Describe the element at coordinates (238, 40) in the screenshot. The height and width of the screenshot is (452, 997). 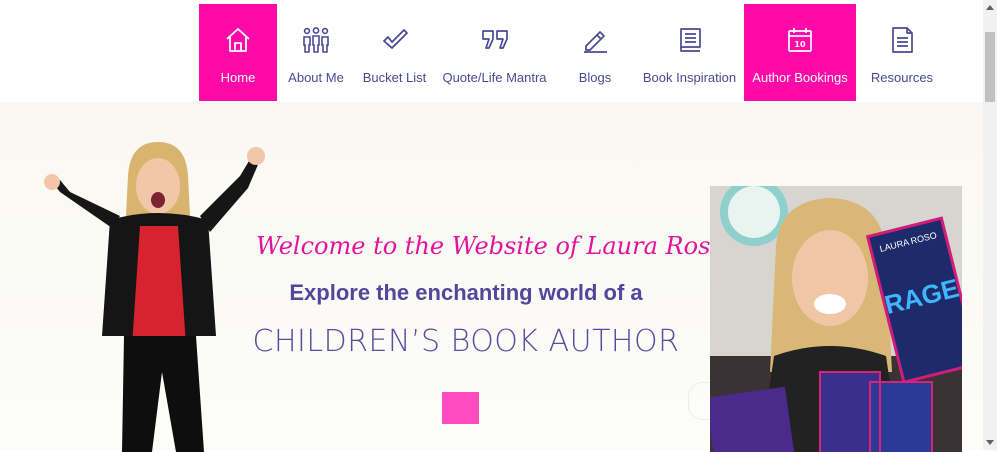
I see `home-icon` at that location.